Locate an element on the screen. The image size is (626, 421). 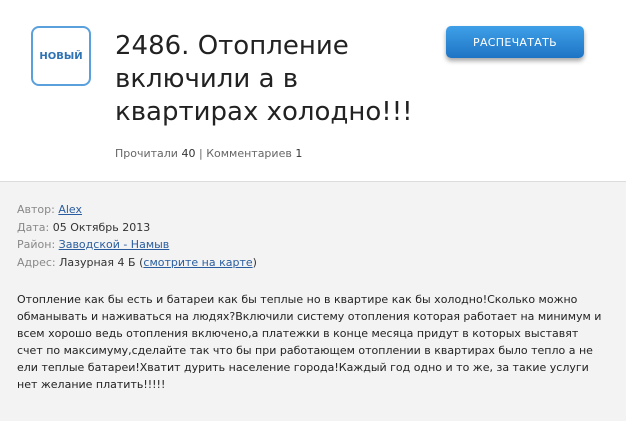
district-row: Район: Заводской - Намыв is located at coordinates (137, 245).